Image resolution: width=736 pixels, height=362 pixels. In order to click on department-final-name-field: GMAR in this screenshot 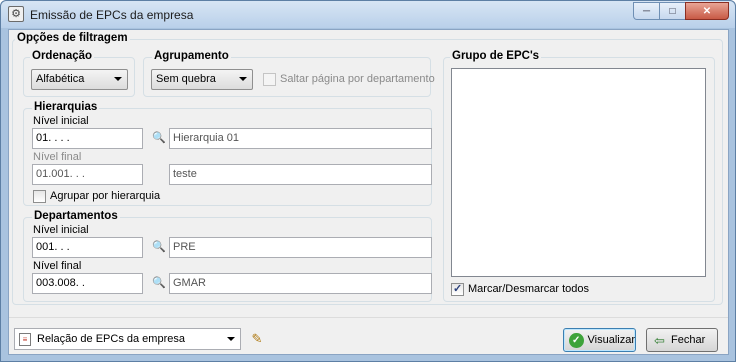, I will do `click(300, 283)`.